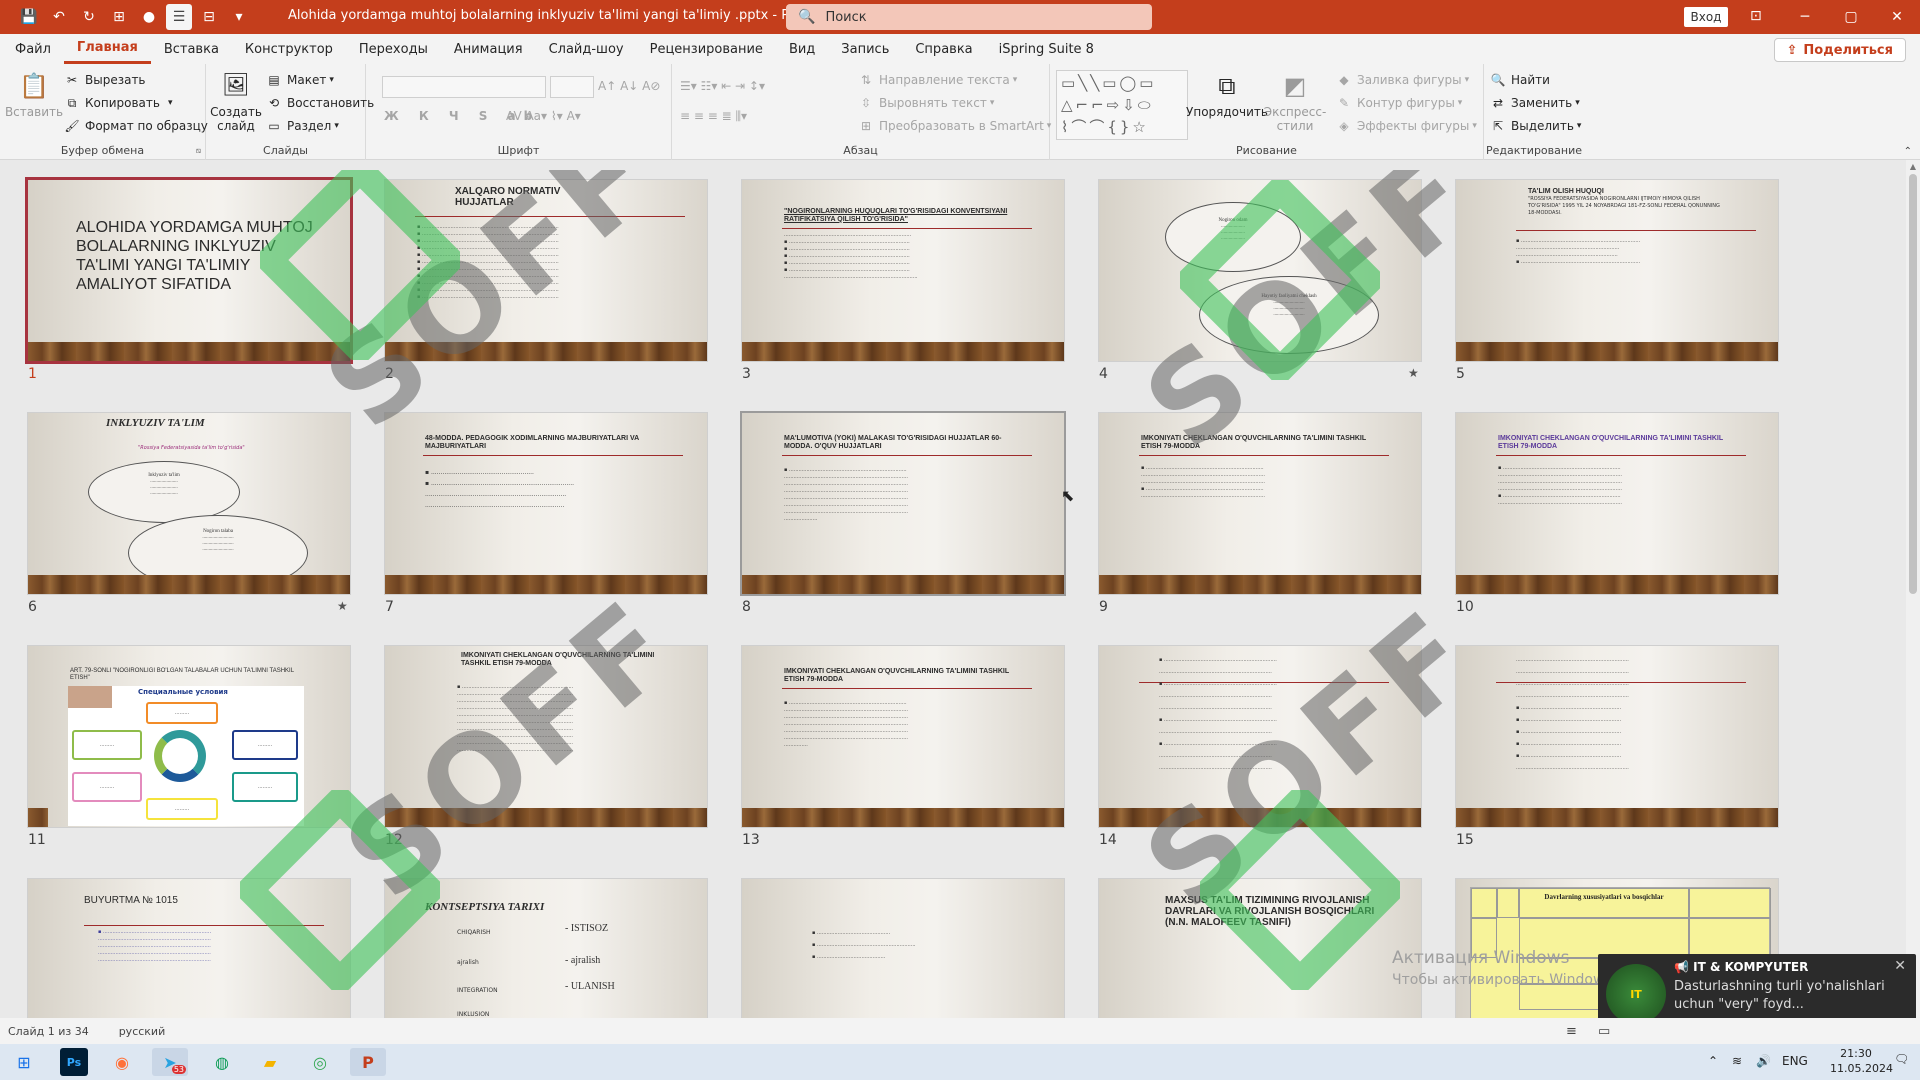 The height and width of the screenshot is (1080, 1920). I want to click on shape-effects-button: ◈ Эффекты фигуры ▾, so click(1406, 126).